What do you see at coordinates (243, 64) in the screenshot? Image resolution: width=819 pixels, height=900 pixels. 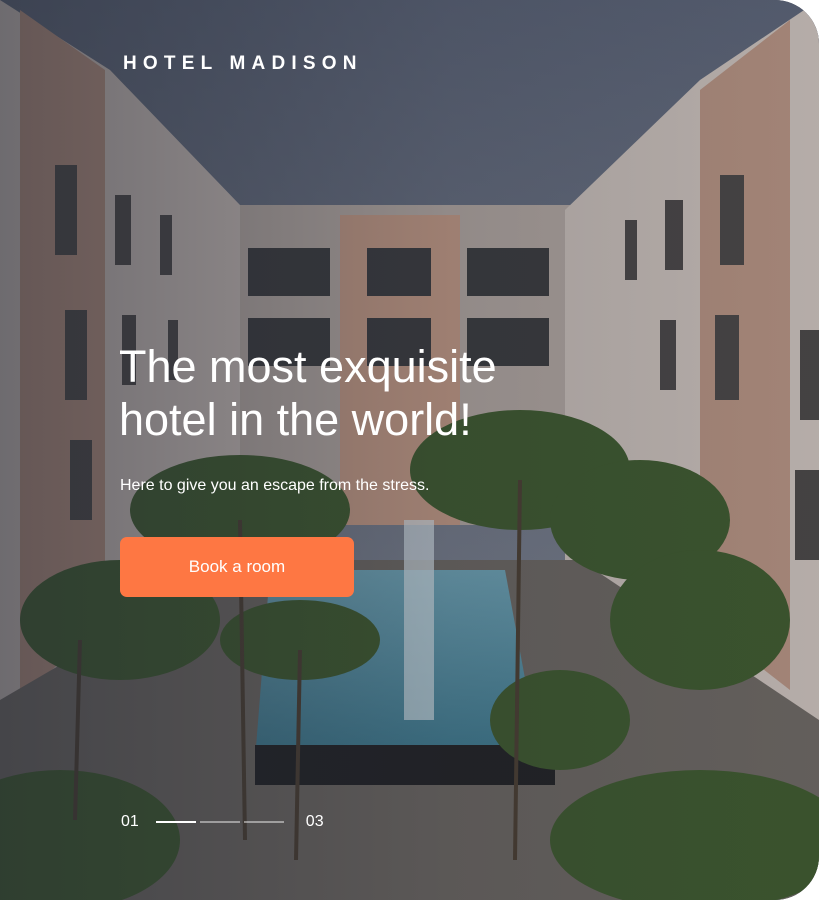 I see `brand-logo-text: HOTEL MADISON` at bounding box center [243, 64].